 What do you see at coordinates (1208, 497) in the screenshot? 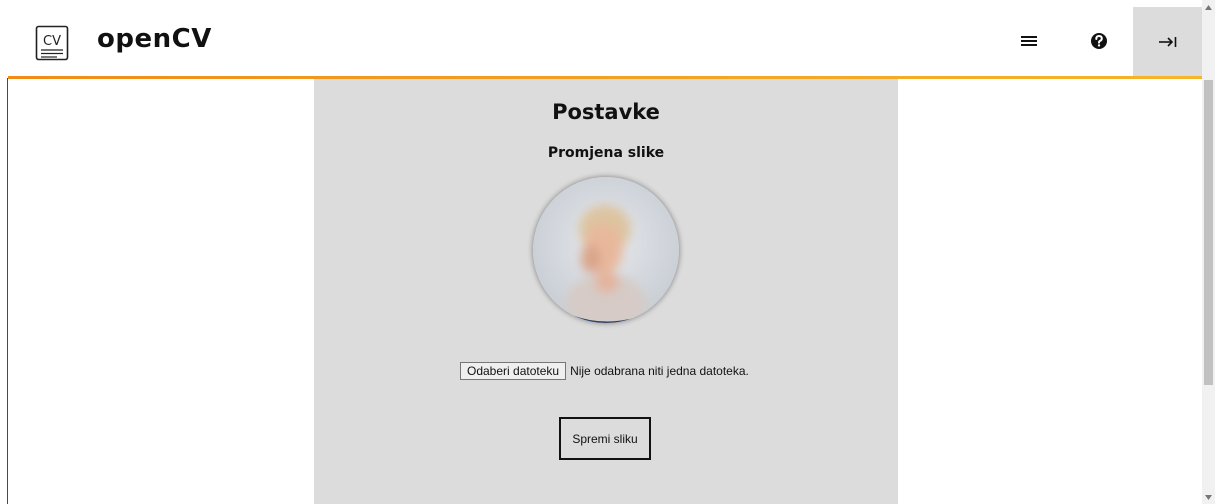
I see `scroll-down-arrow-icon` at bounding box center [1208, 497].